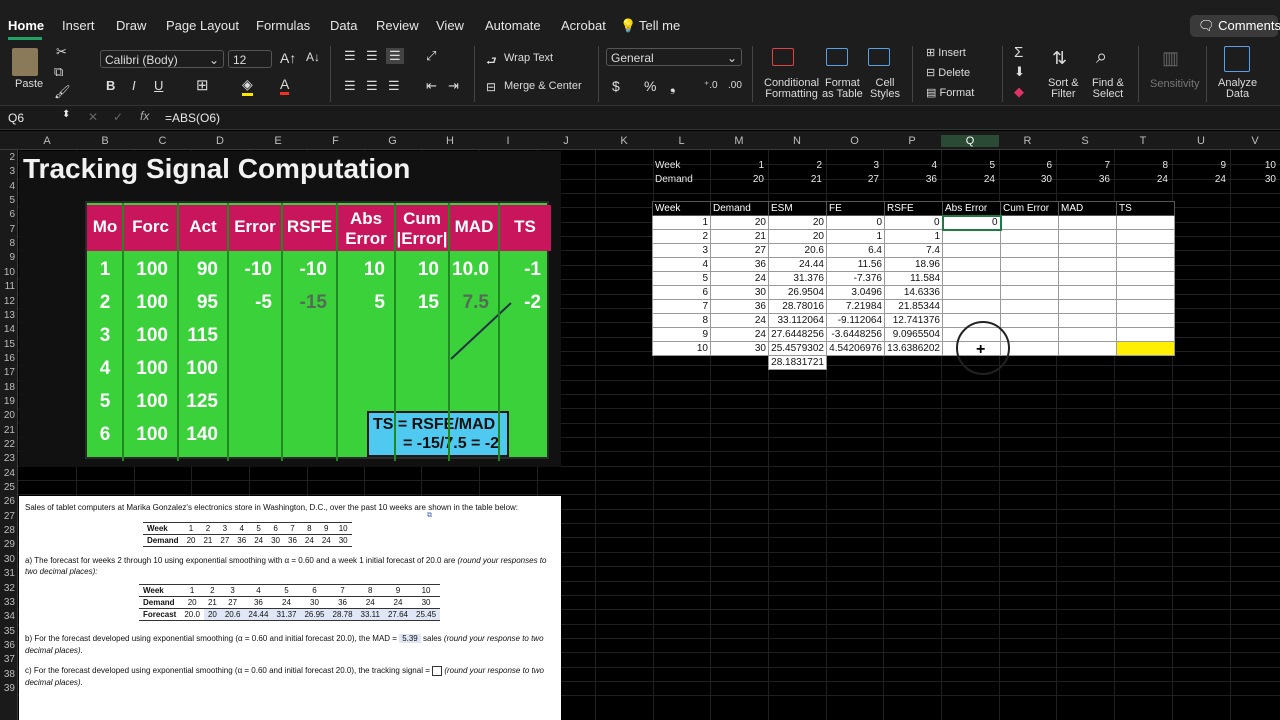 The width and height of the screenshot is (1280, 720). Describe the element at coordinates (1085, 141) in the screenshot. I see `column-header-s: S` at that location.